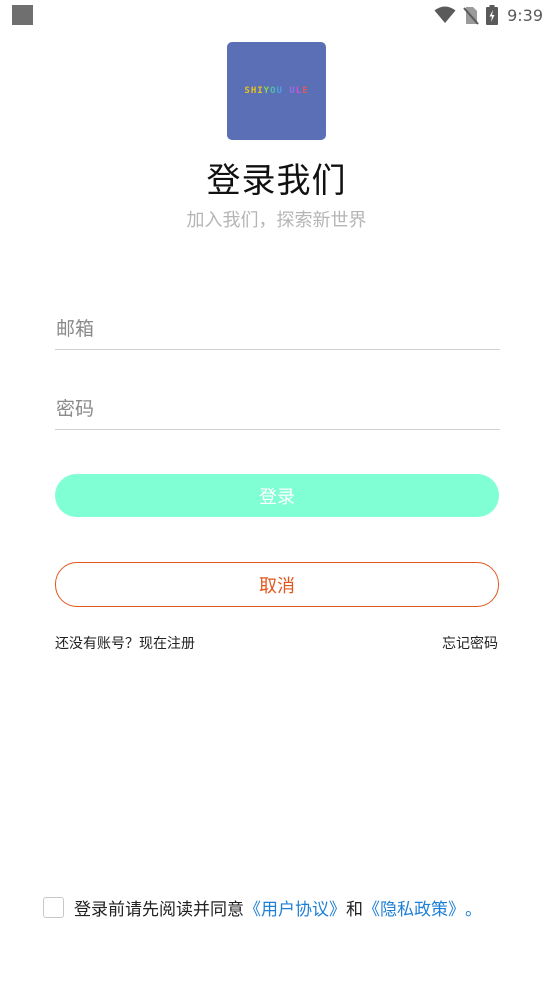  Describe the element at coordinates (354, 909) in the screenshot. I see `agreement-and: 和` at that location.